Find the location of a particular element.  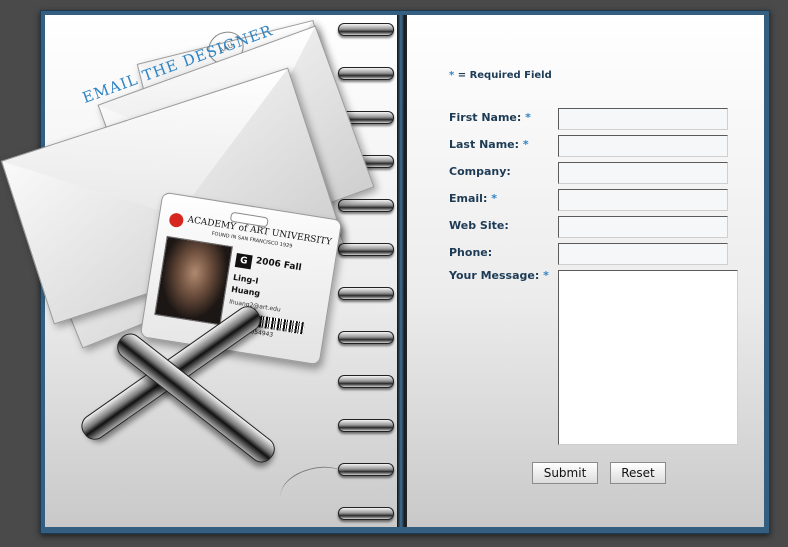

message-label: Your Message: * is located at coordinates (499, 275).